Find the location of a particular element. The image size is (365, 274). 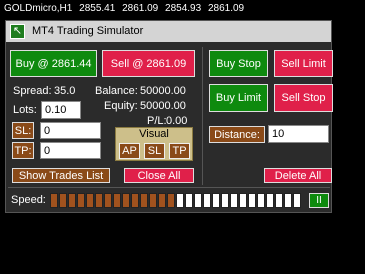

speed-label: Speed: is located at coordinates (28, 200).